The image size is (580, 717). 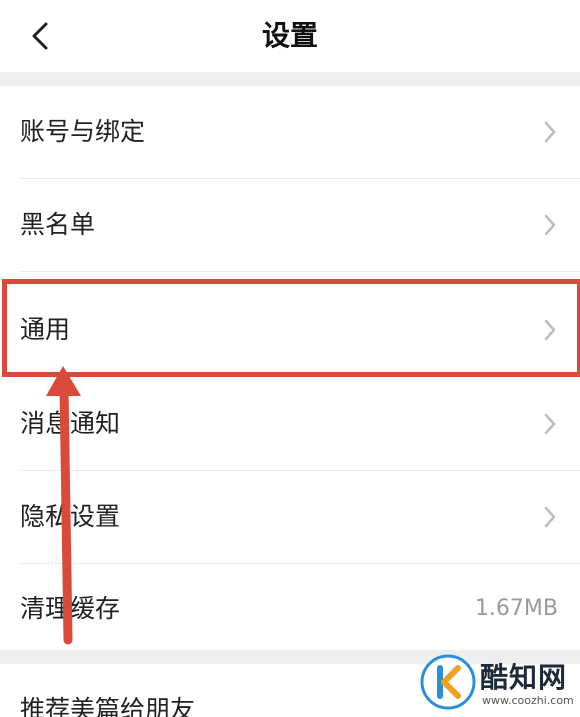 I want to click on settings-item-label: 黑名单, so click(x=58, y=224).